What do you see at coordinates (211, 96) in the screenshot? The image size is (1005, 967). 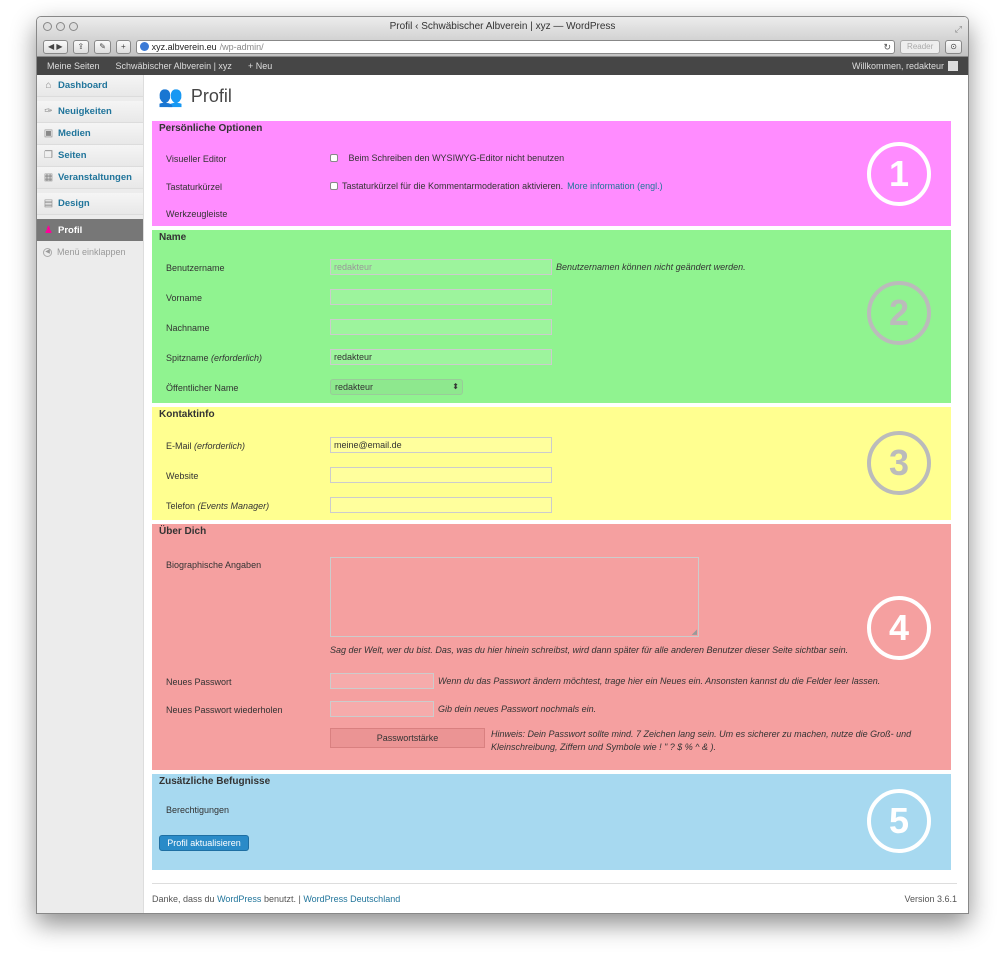 I see `page-title: Profil` at bounding box center [211, 96].